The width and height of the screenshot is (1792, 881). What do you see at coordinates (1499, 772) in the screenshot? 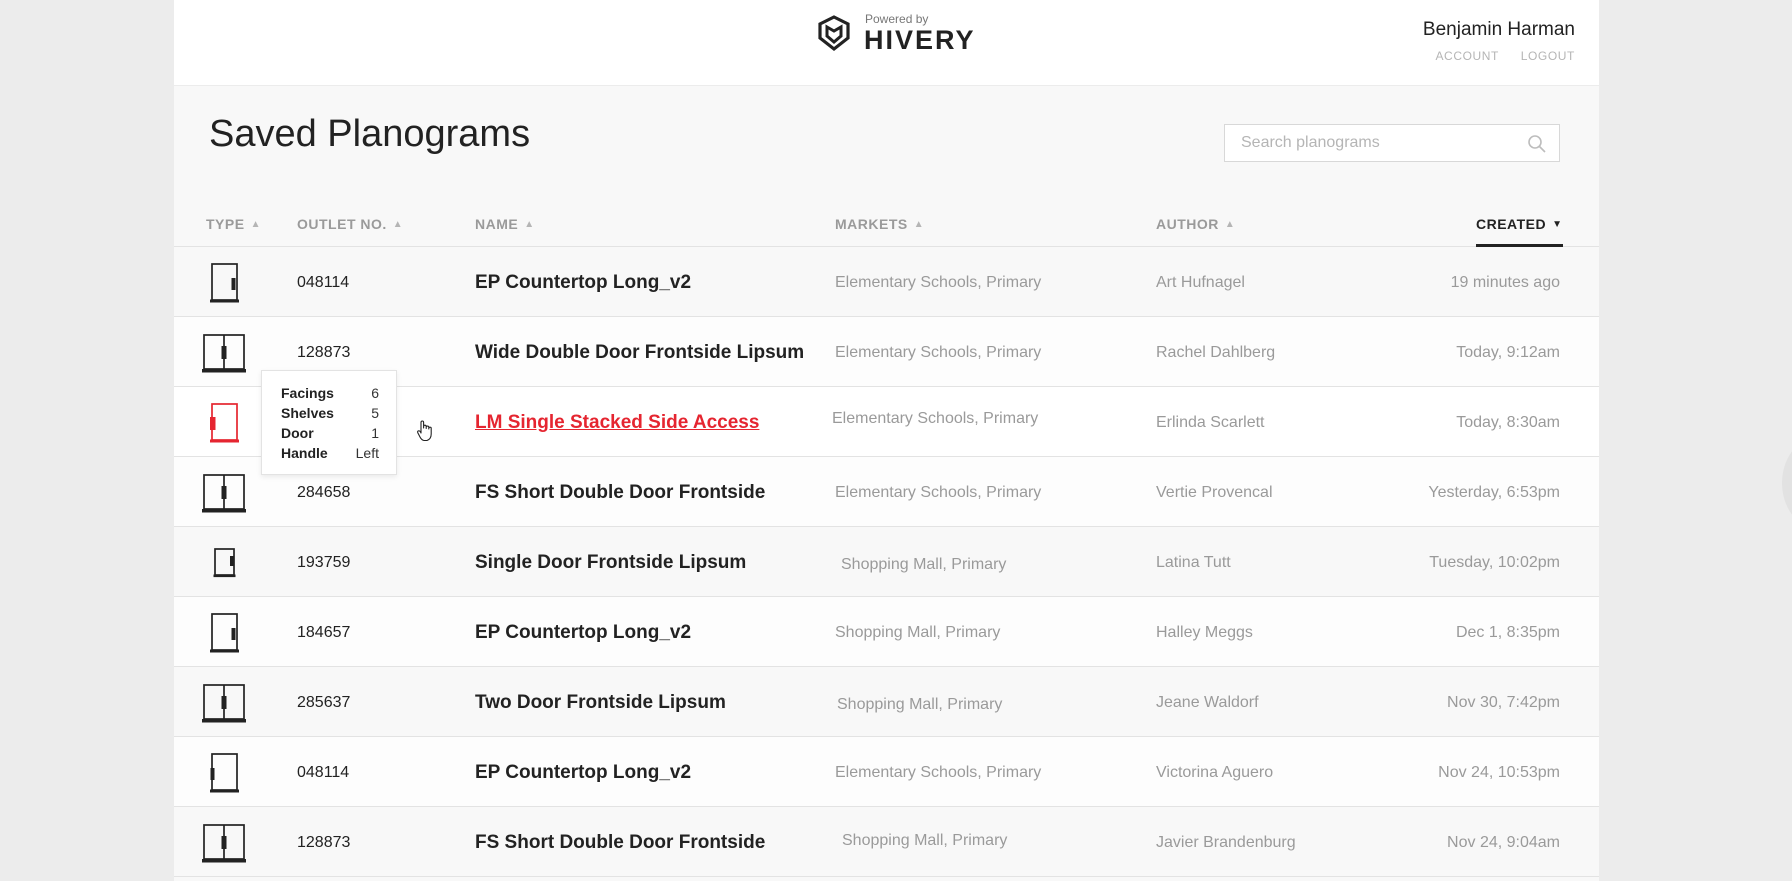
I see `created-text: Nov 24, 10:53pm` at bounding box center [1499, 772].